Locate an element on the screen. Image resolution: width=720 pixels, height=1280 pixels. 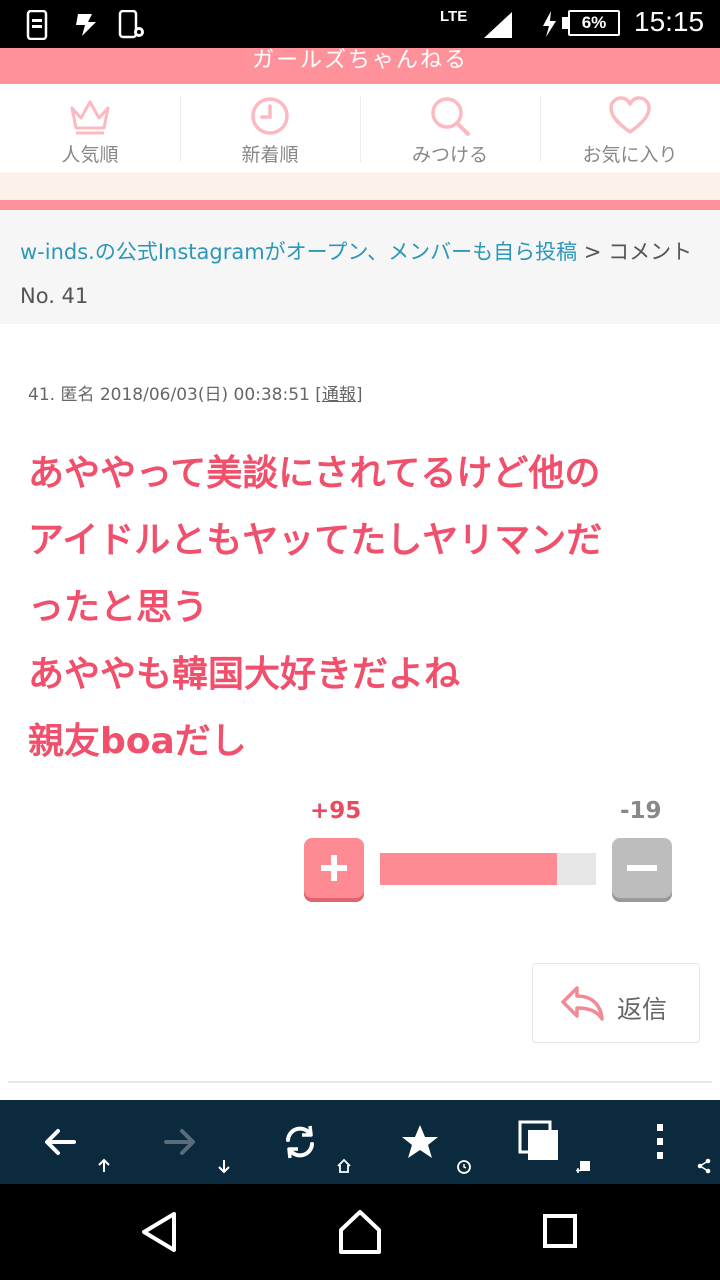
system-nav-bar is located at coordinates (360, 1232).